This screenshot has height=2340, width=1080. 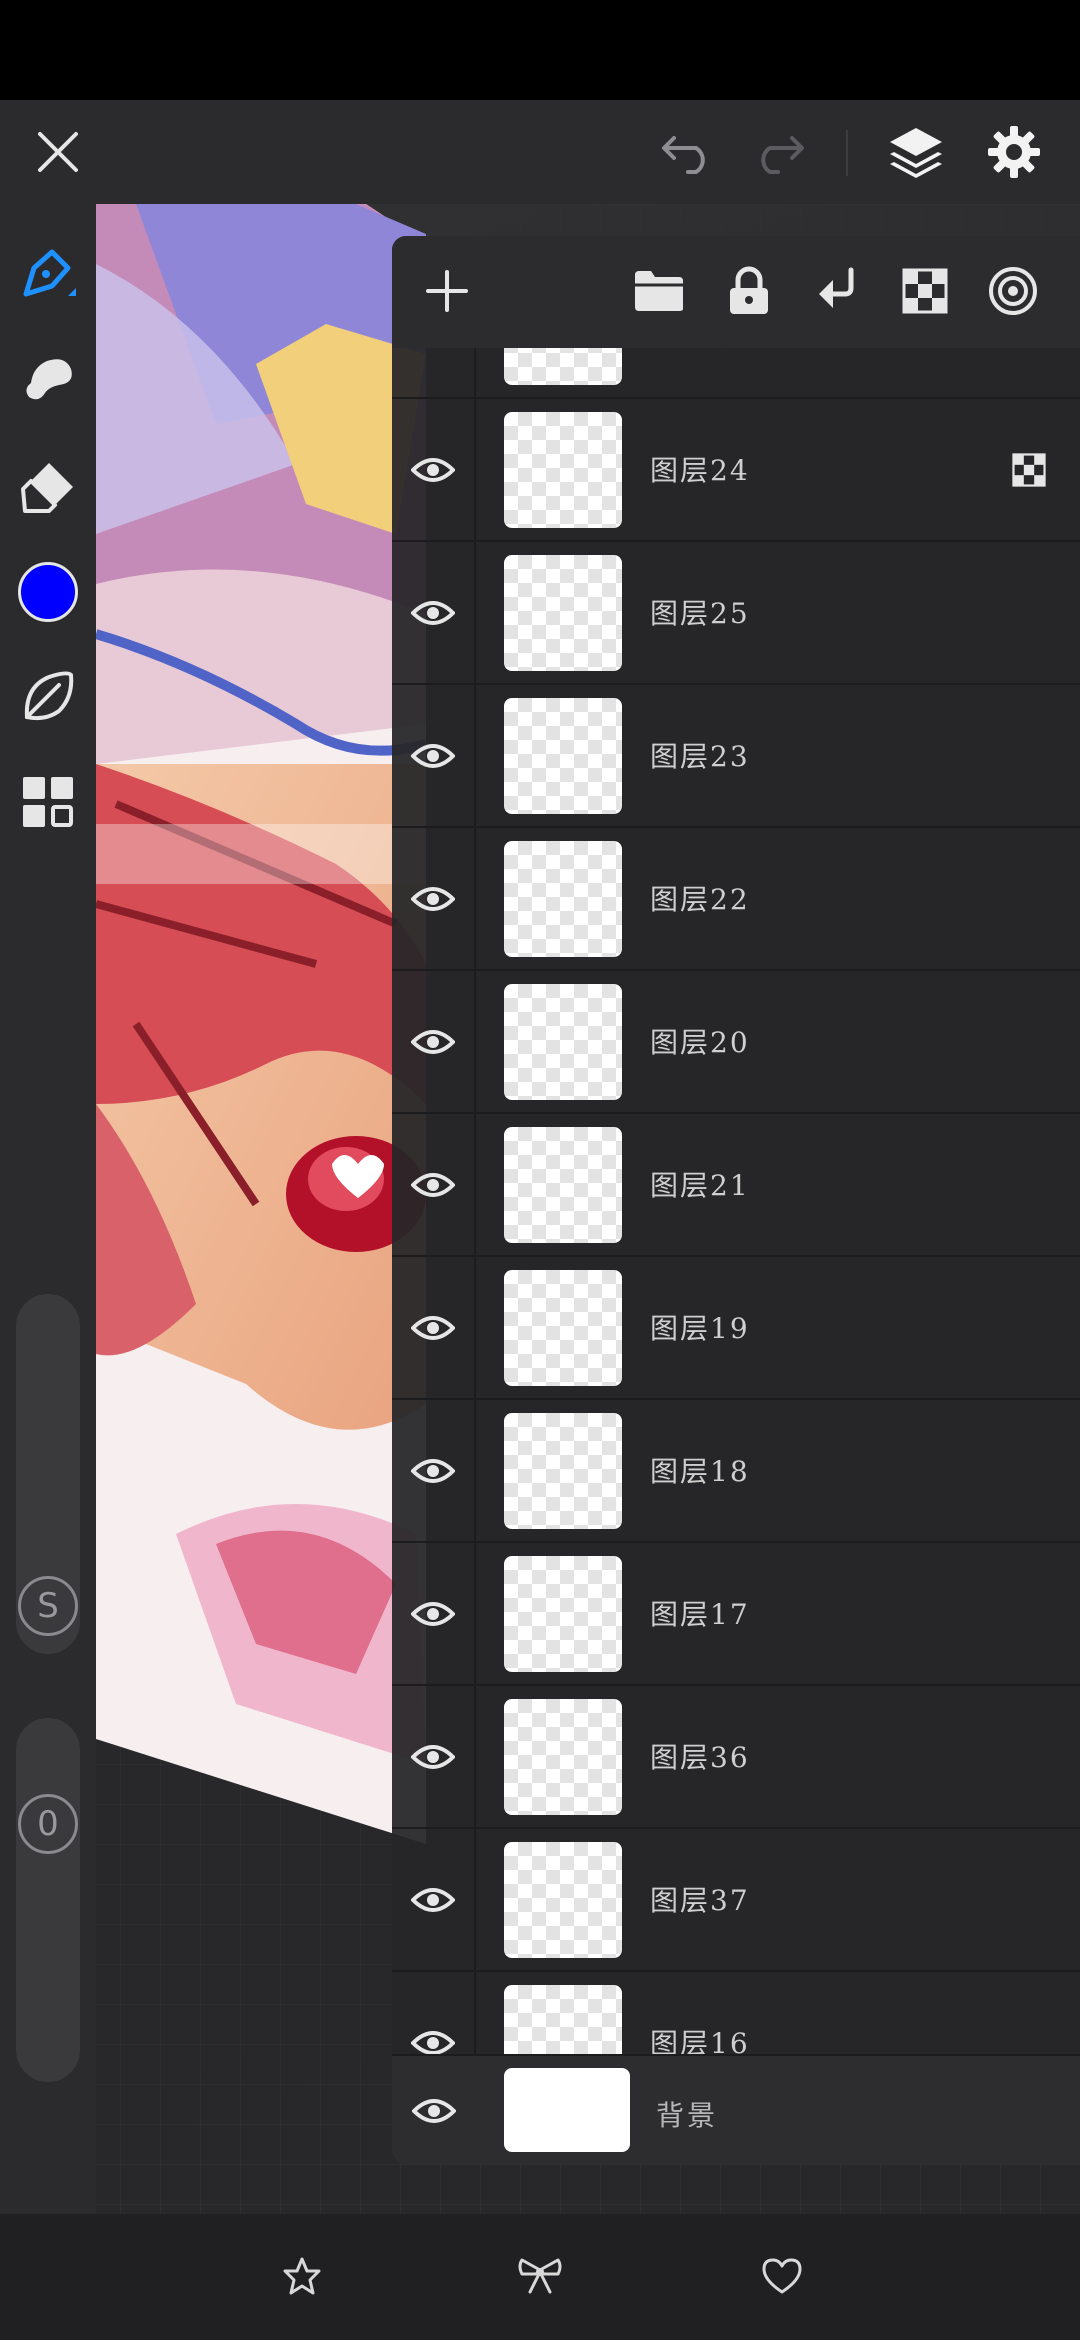 I want to click on blend-mode-button, so click(x=1013, y=291).